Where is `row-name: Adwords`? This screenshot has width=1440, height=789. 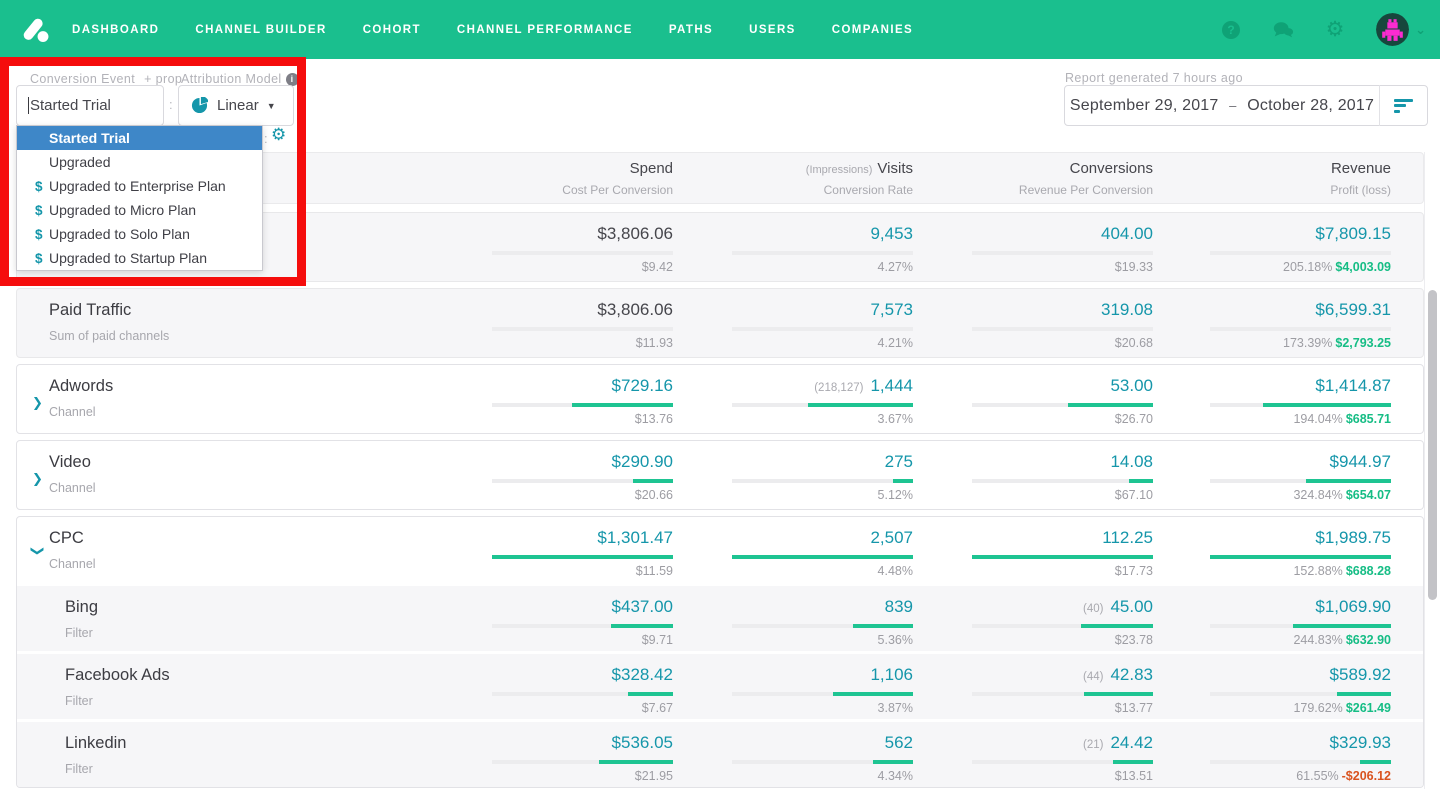 row-name: Adwords is located at coordinates (241, 386).